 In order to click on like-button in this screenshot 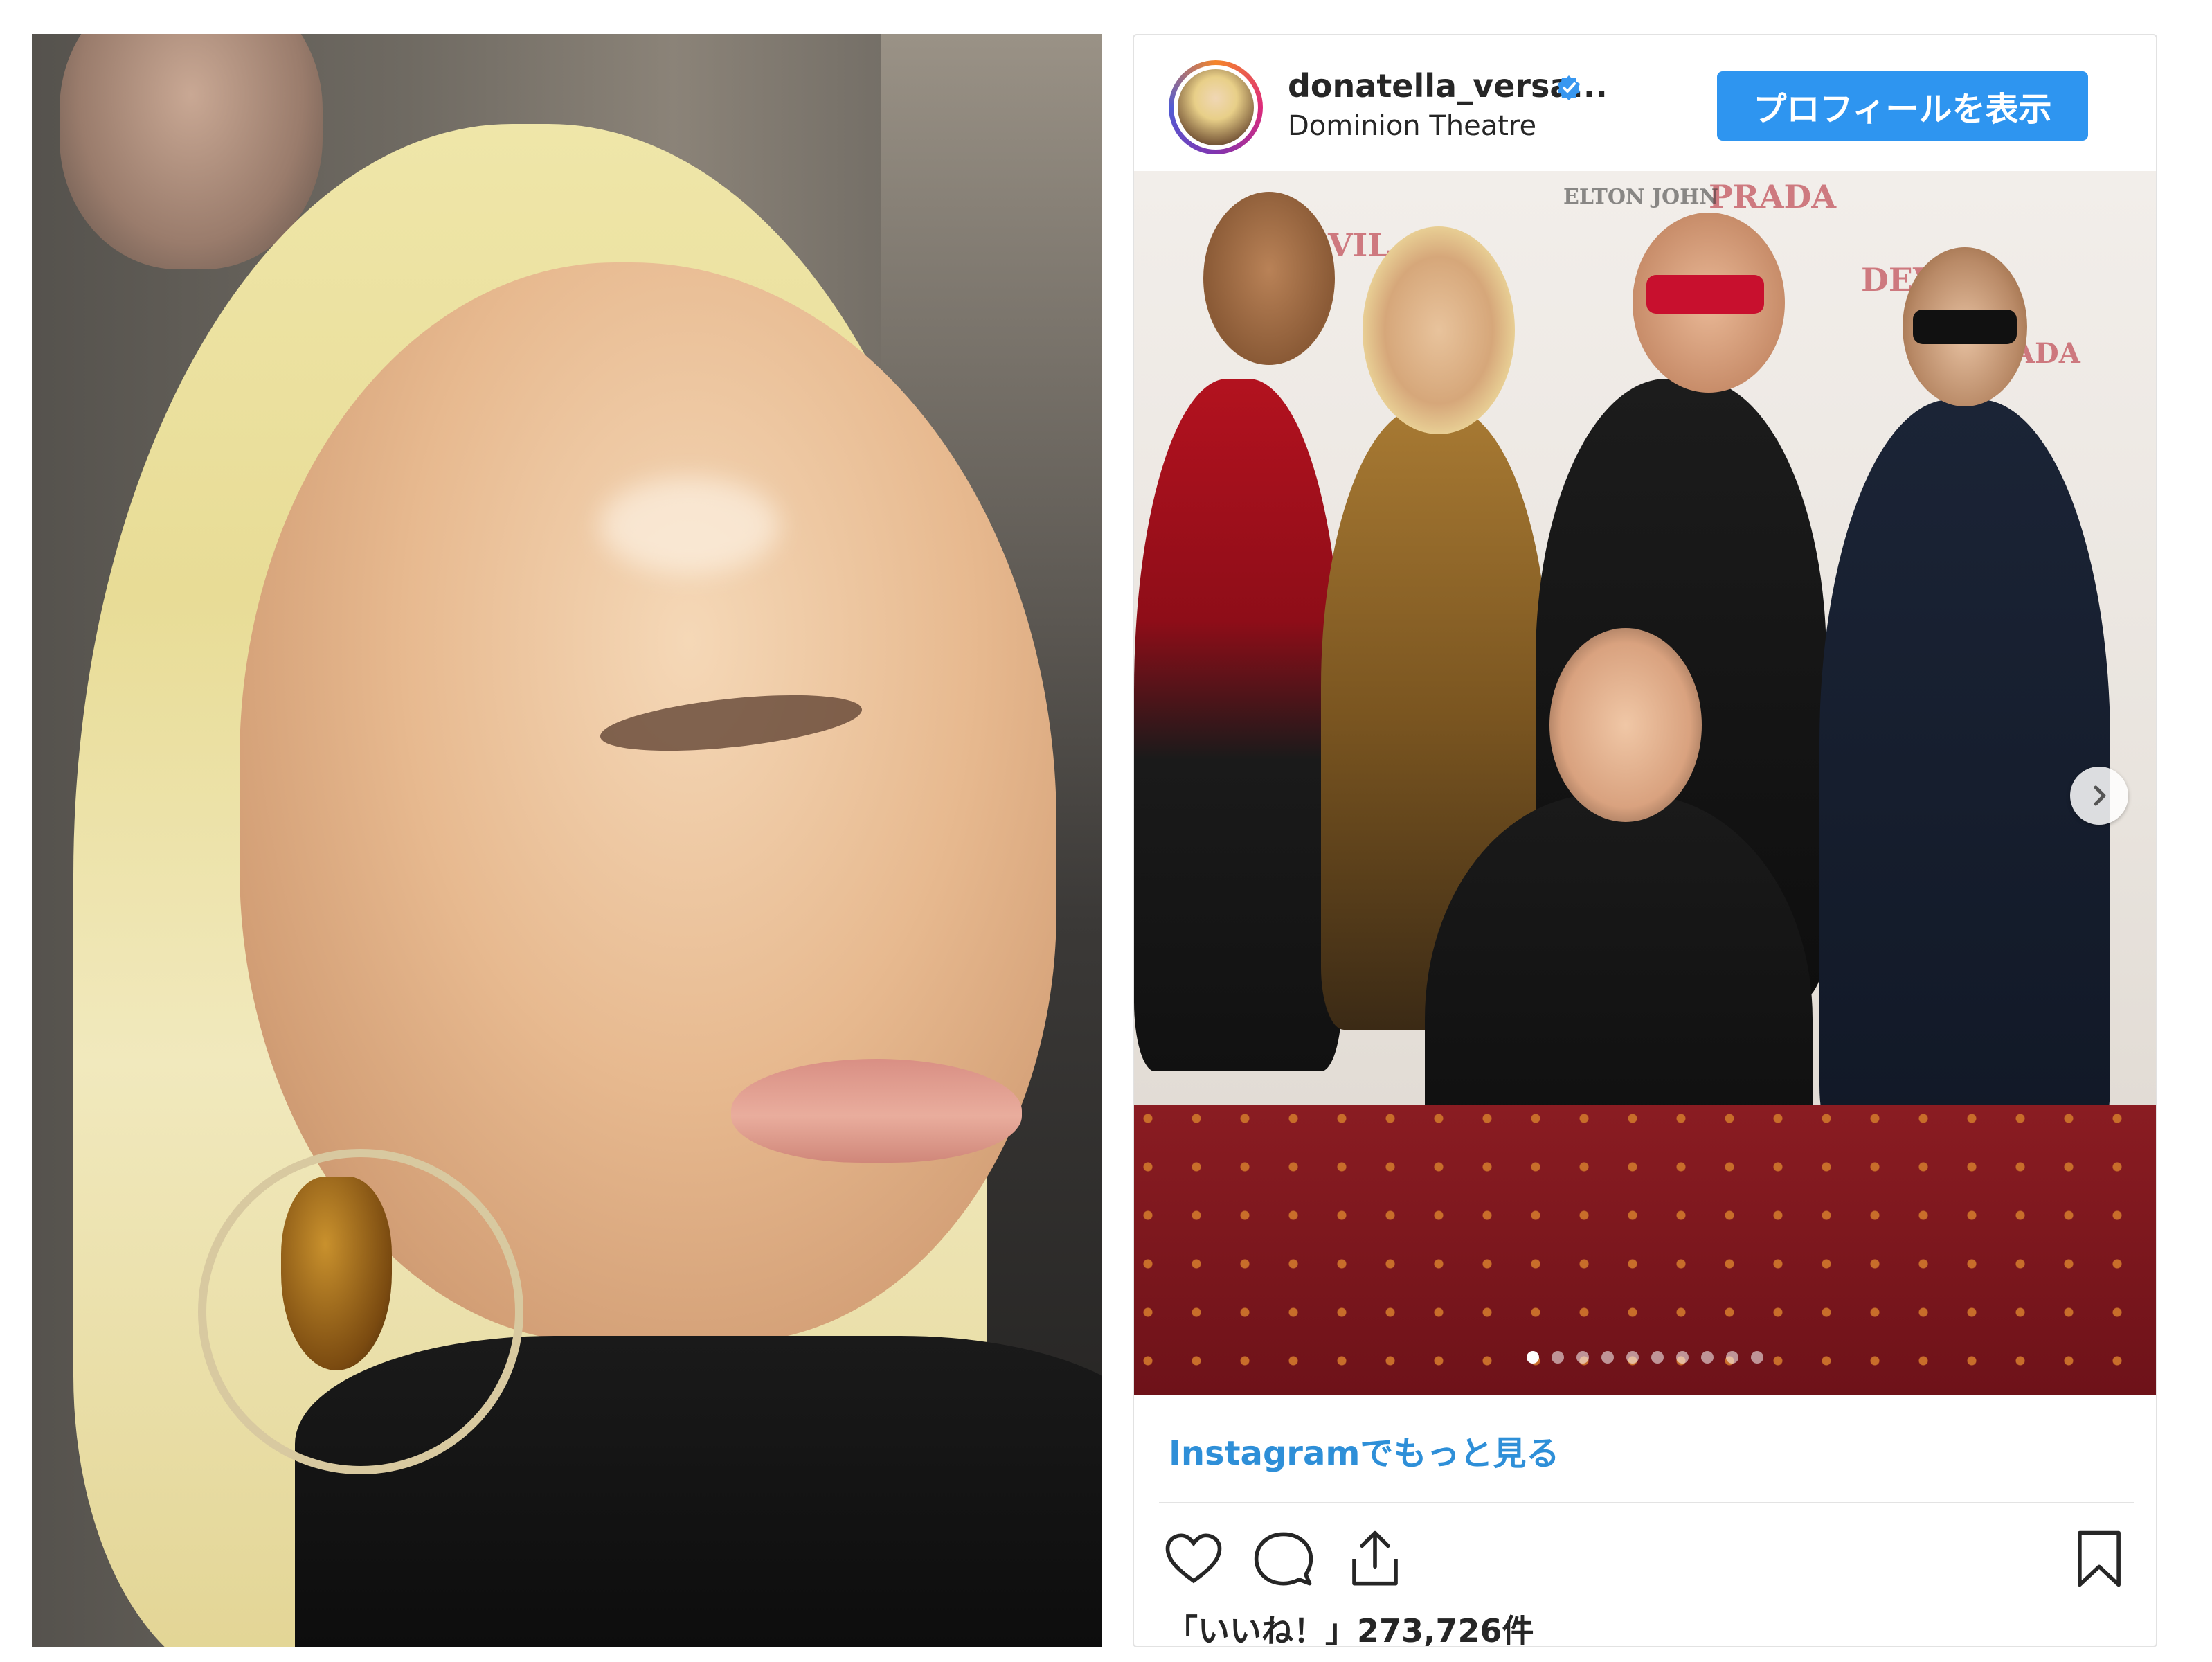, I will do `click(1193, 1558)`.